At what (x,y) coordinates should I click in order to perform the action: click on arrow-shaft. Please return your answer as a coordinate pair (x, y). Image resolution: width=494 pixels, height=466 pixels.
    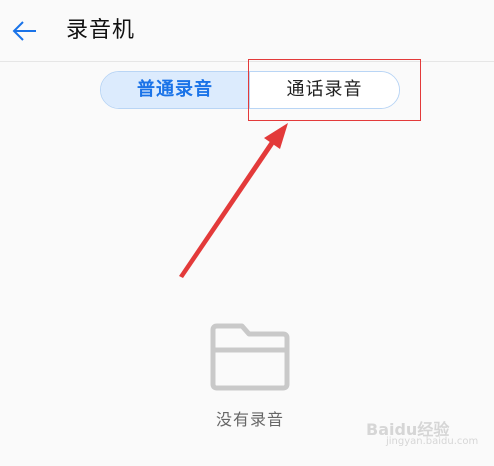
    Looking at the image, I should click on (227, 209).